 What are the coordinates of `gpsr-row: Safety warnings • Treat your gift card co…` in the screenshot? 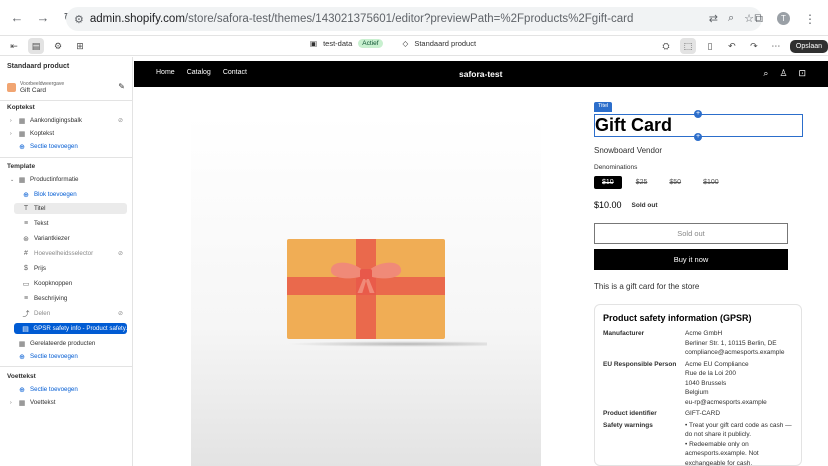 It's located at (698, 443).